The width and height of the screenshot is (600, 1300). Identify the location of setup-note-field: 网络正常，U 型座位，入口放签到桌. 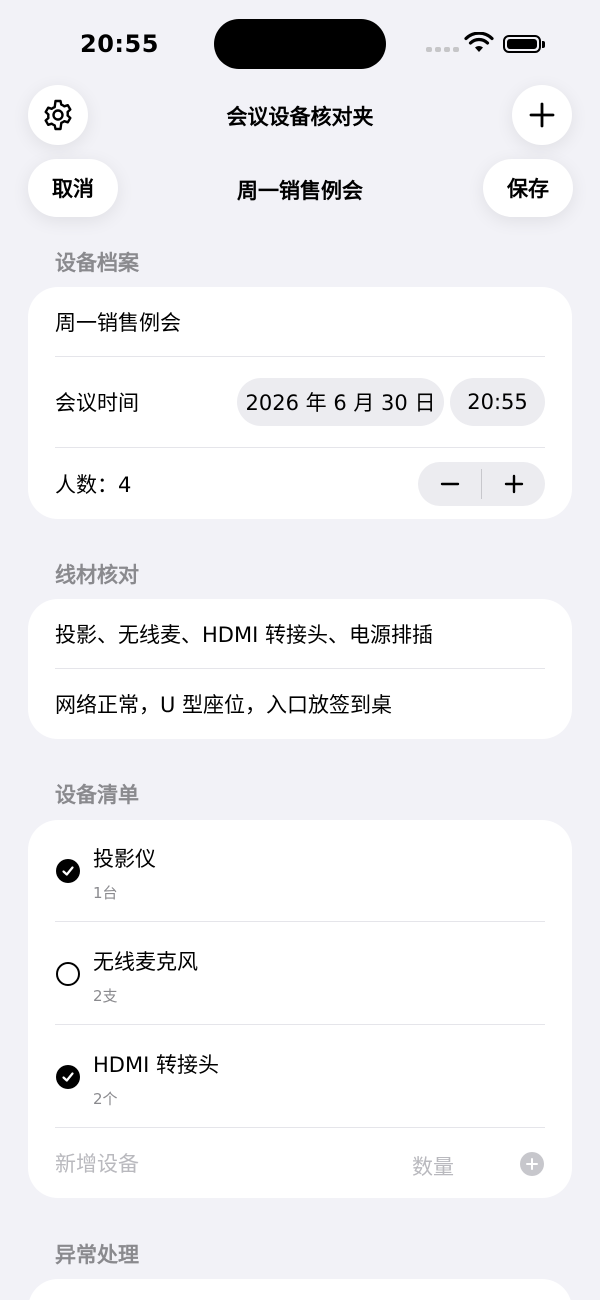
(300, 704).